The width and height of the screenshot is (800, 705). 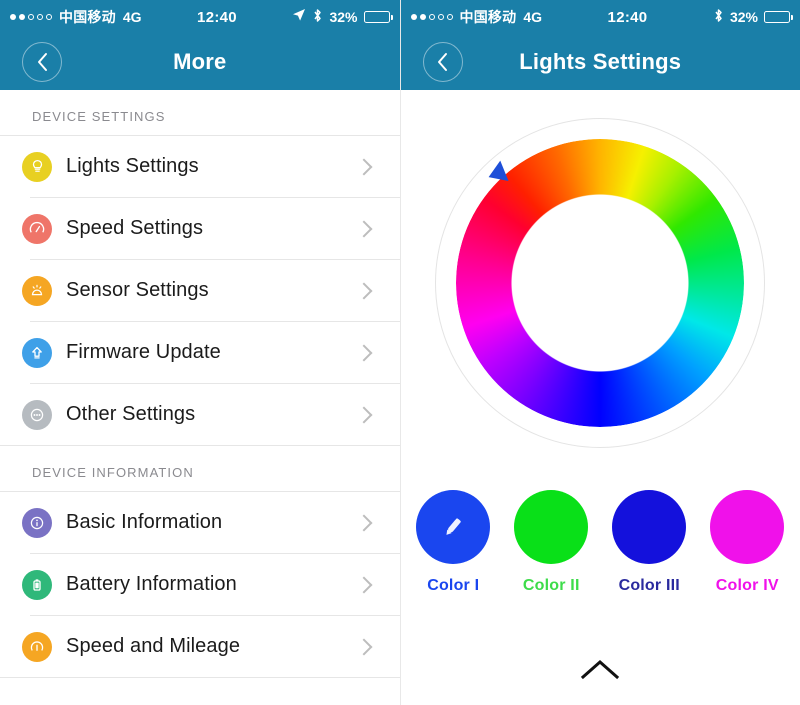 What do you see at coordinates (600, 542) in the screenshot?
I see `color-swatch-row: Color I Color II Color III Color IV` at bounding box center [600, 542].